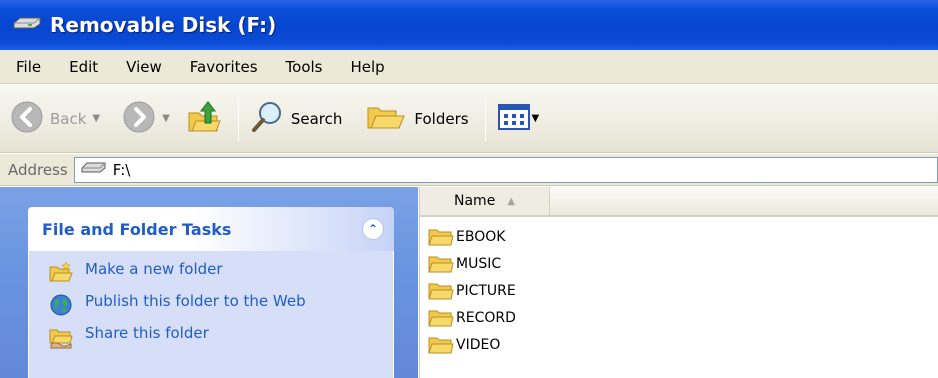 This screenshot has width=938, height=378. What do you see at coordinates (679, 317) in the screenshot?
I see `list-item: RECORD` at bounding box center [679, 317].